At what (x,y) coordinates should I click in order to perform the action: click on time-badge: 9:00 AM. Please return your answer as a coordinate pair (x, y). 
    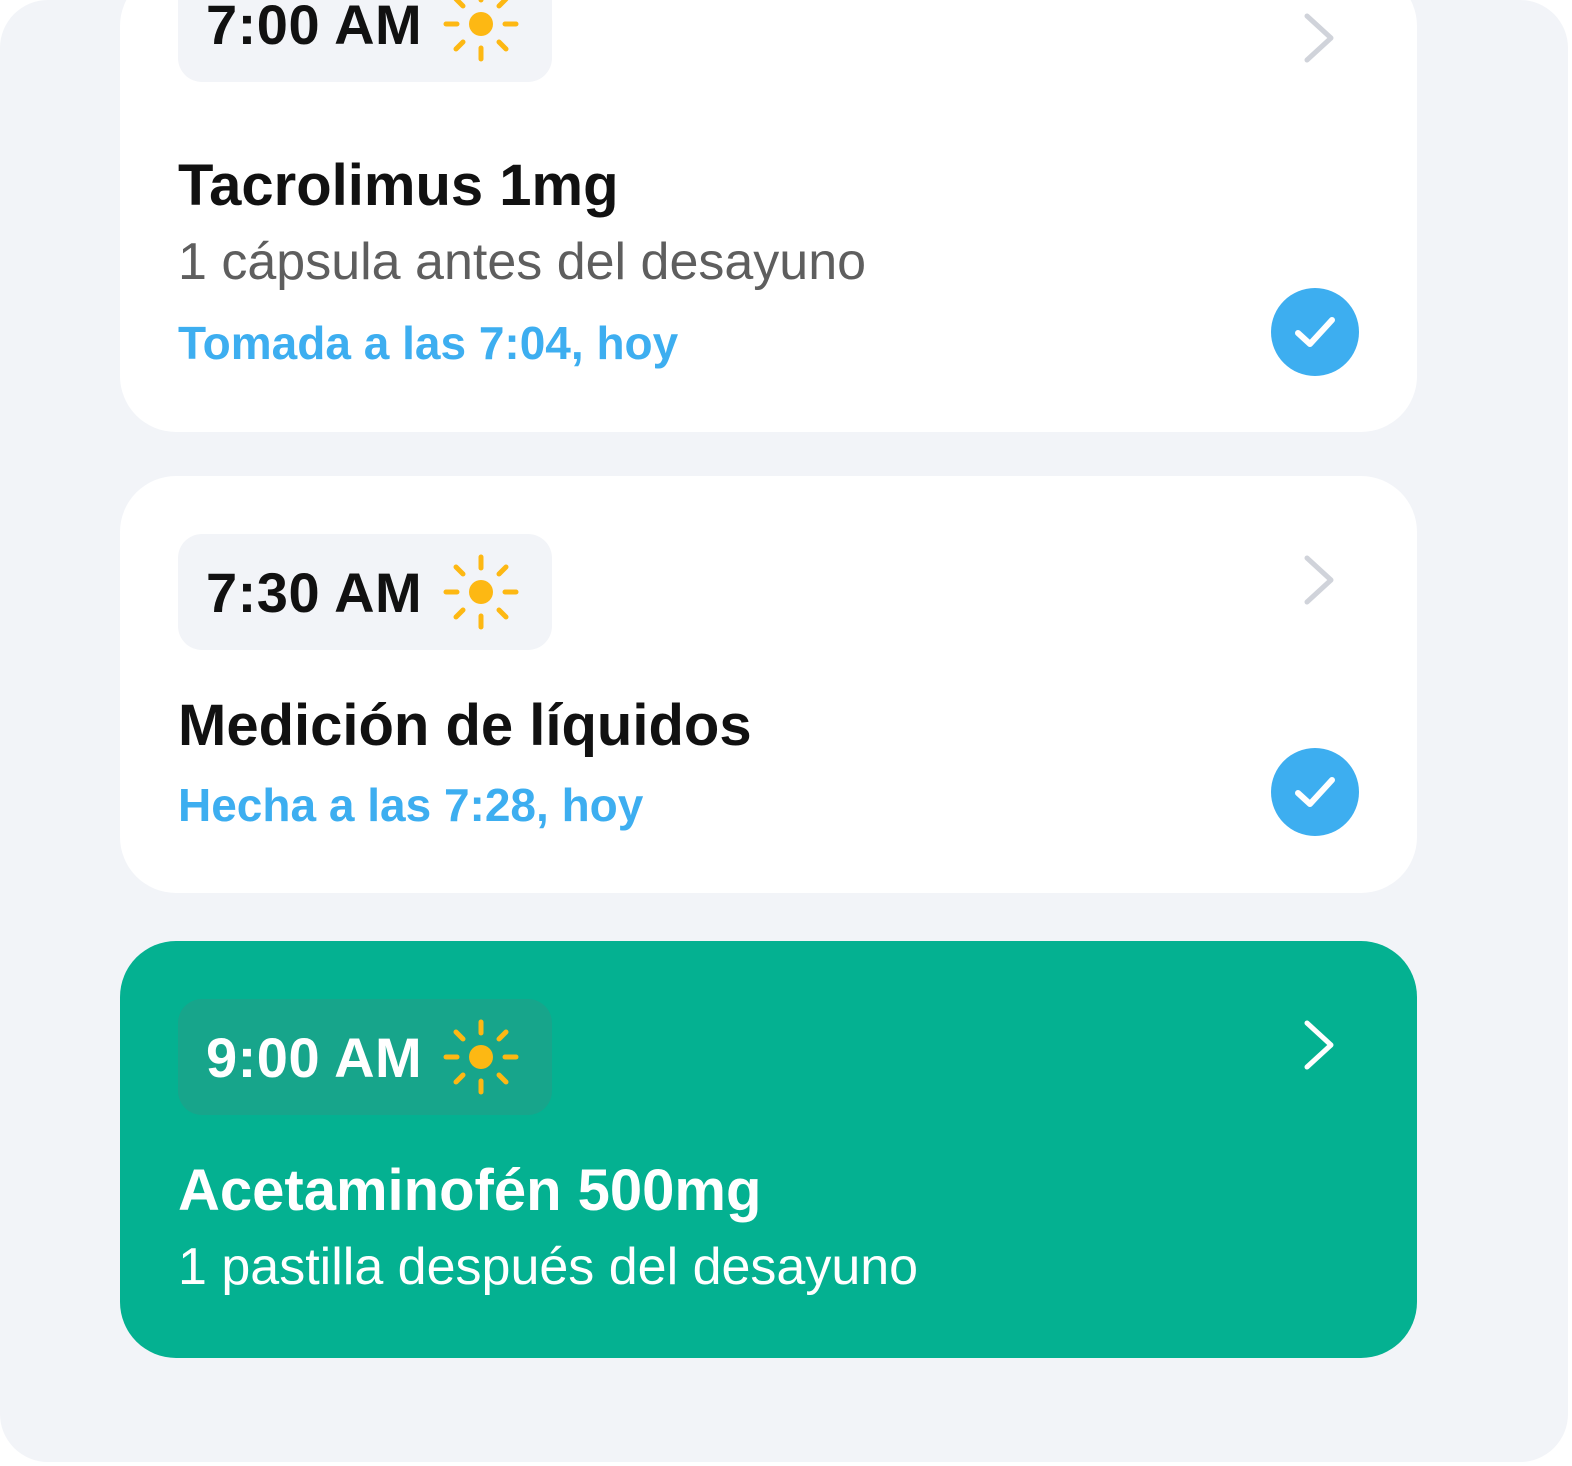
    Looking at the image, I should click on (365, 1057).